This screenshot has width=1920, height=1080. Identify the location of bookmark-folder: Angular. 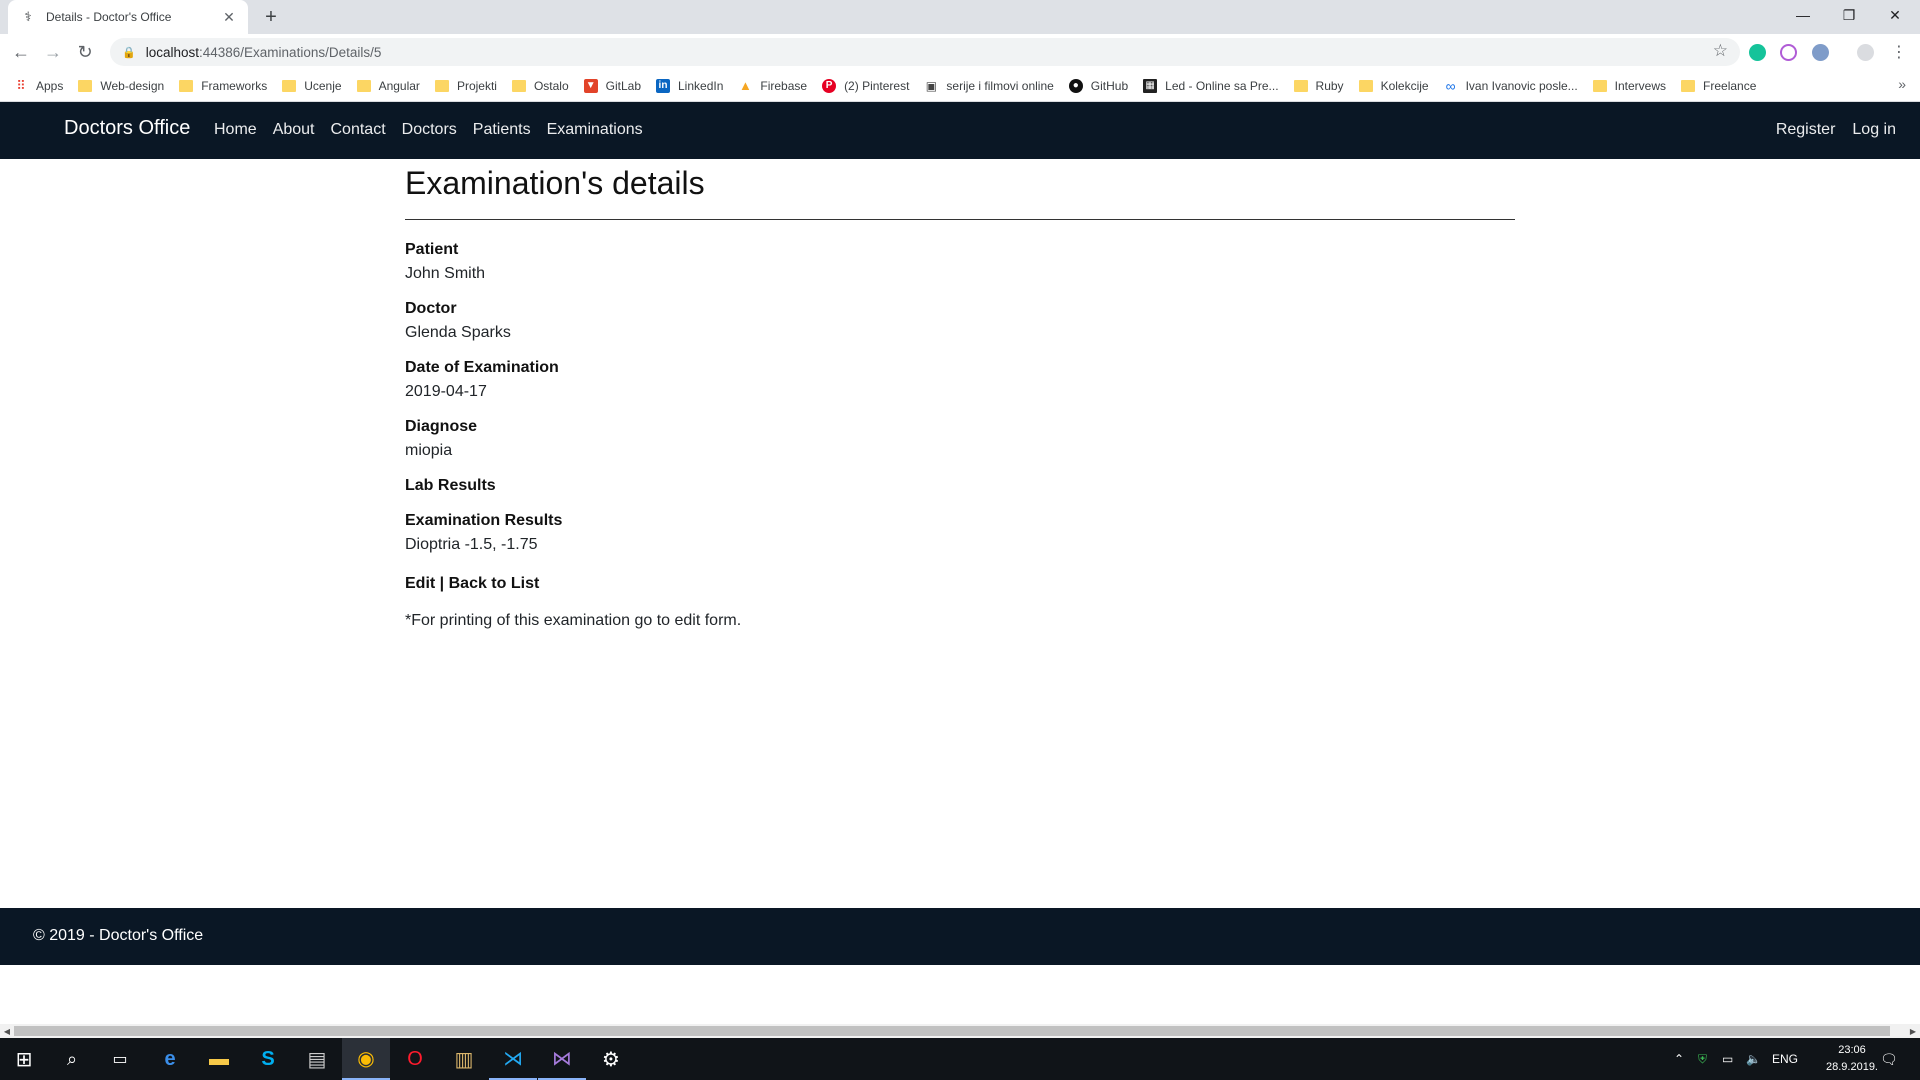
(388, 86).